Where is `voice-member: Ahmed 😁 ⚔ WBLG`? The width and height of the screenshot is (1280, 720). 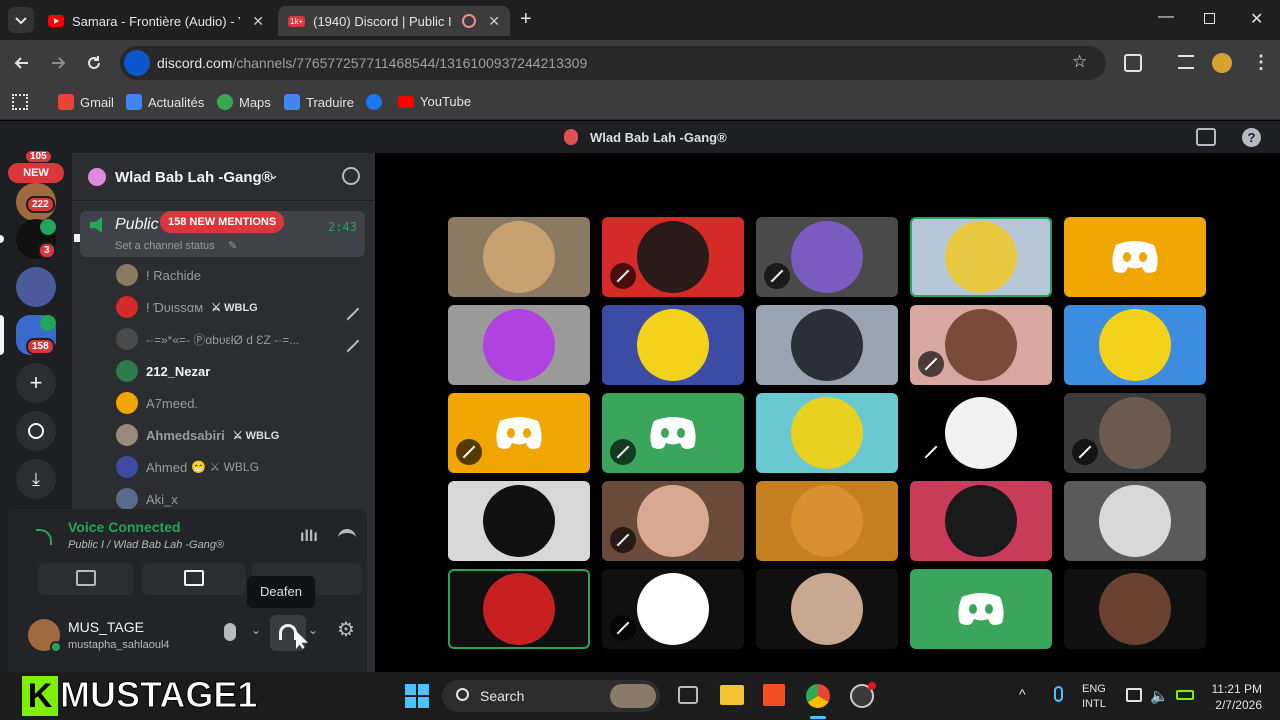
voice-member: Ahmed 😁 ⚔ WBLG is located at coordinates (187, 467).